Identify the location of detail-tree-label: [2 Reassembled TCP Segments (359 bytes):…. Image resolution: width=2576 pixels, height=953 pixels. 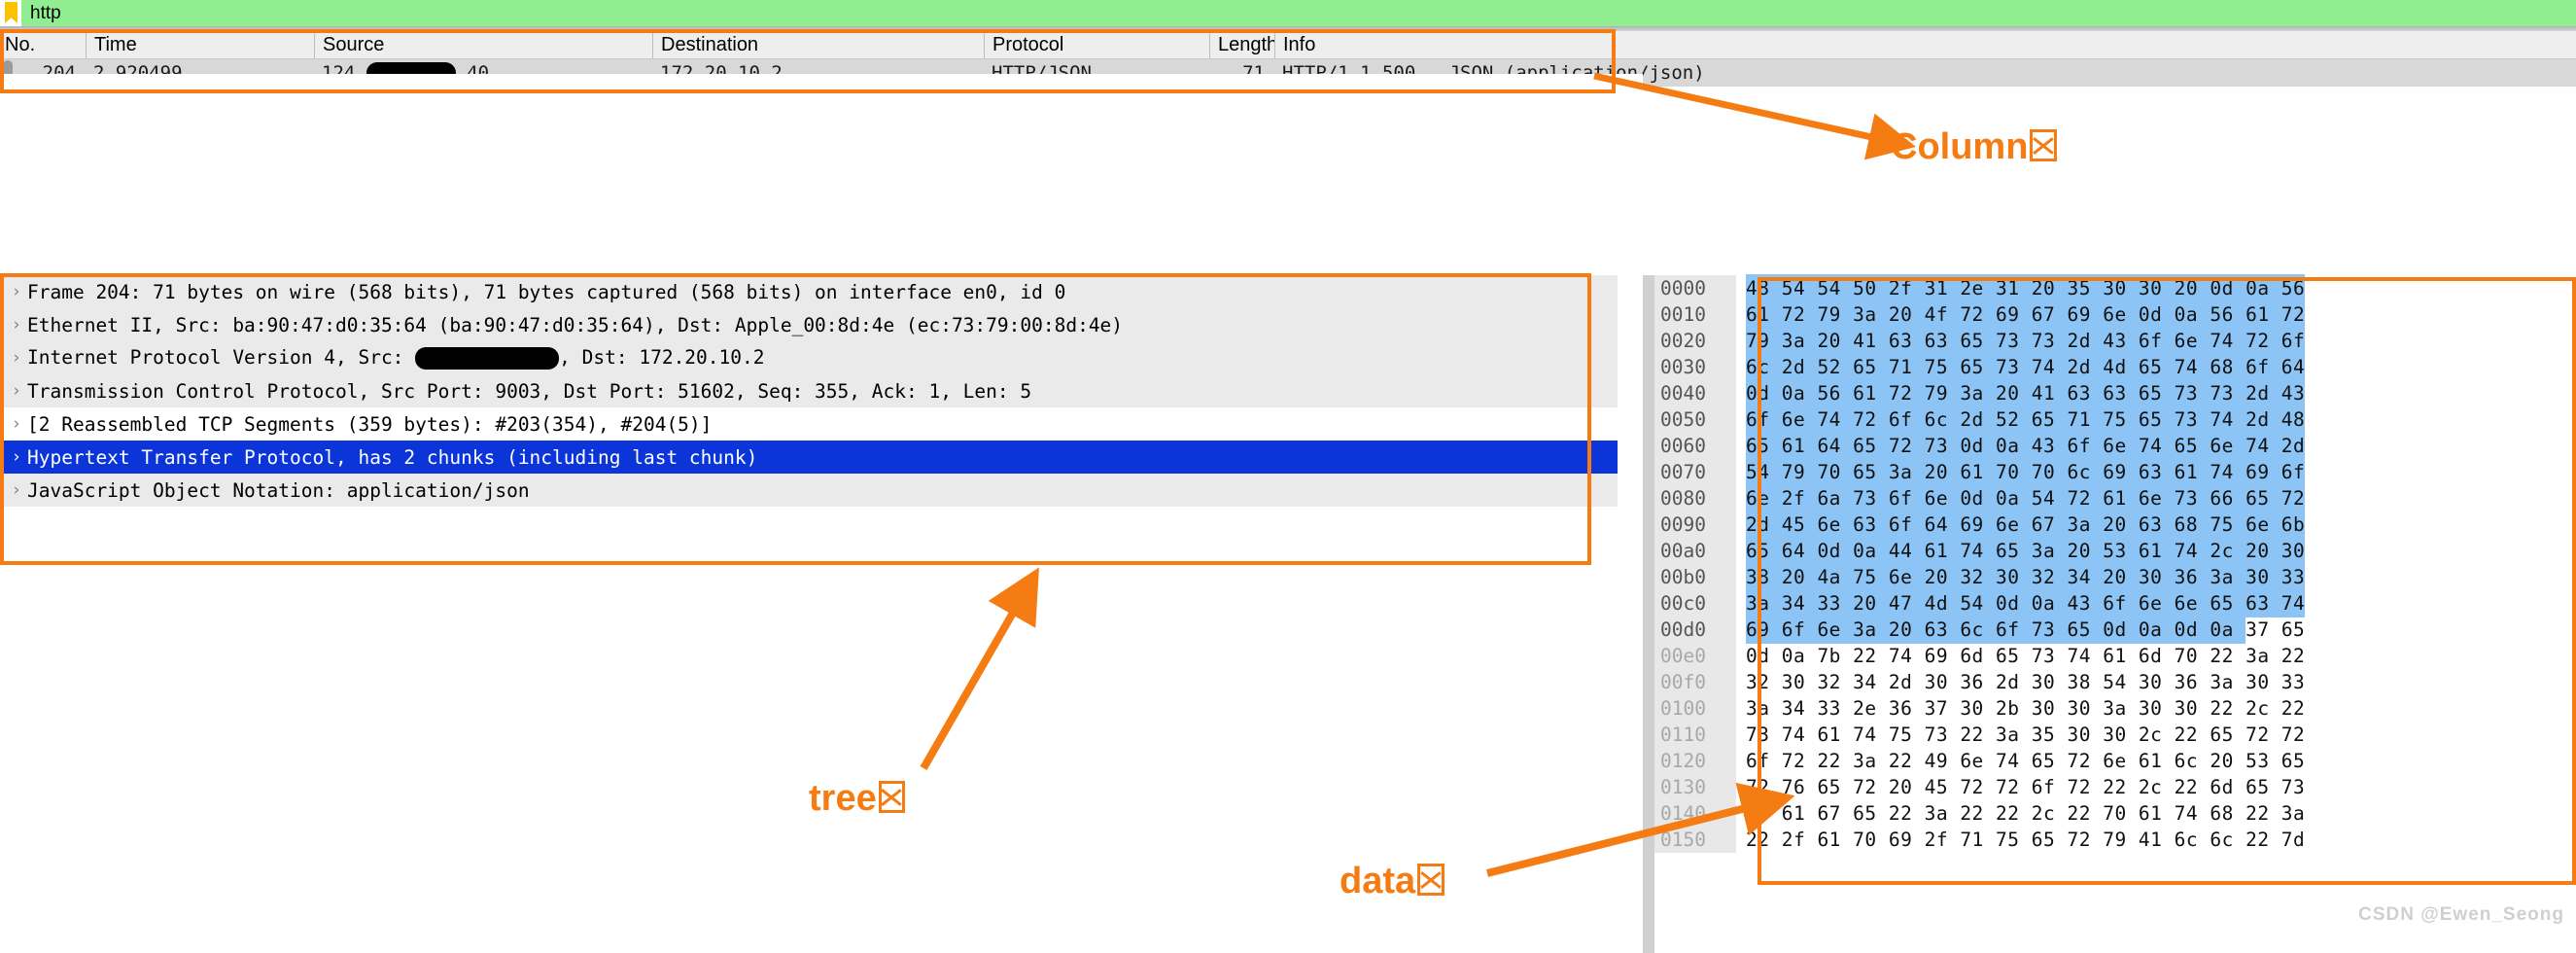
(370, 424).